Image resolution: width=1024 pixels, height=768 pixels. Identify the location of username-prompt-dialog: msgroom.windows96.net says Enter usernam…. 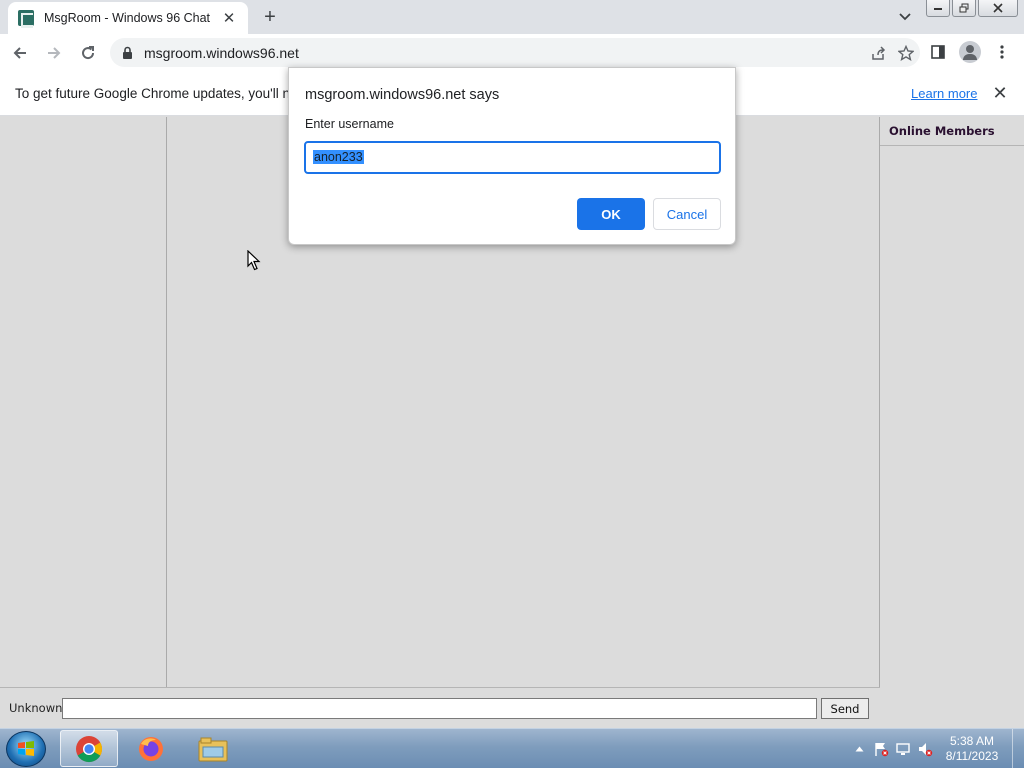
(512, 156).